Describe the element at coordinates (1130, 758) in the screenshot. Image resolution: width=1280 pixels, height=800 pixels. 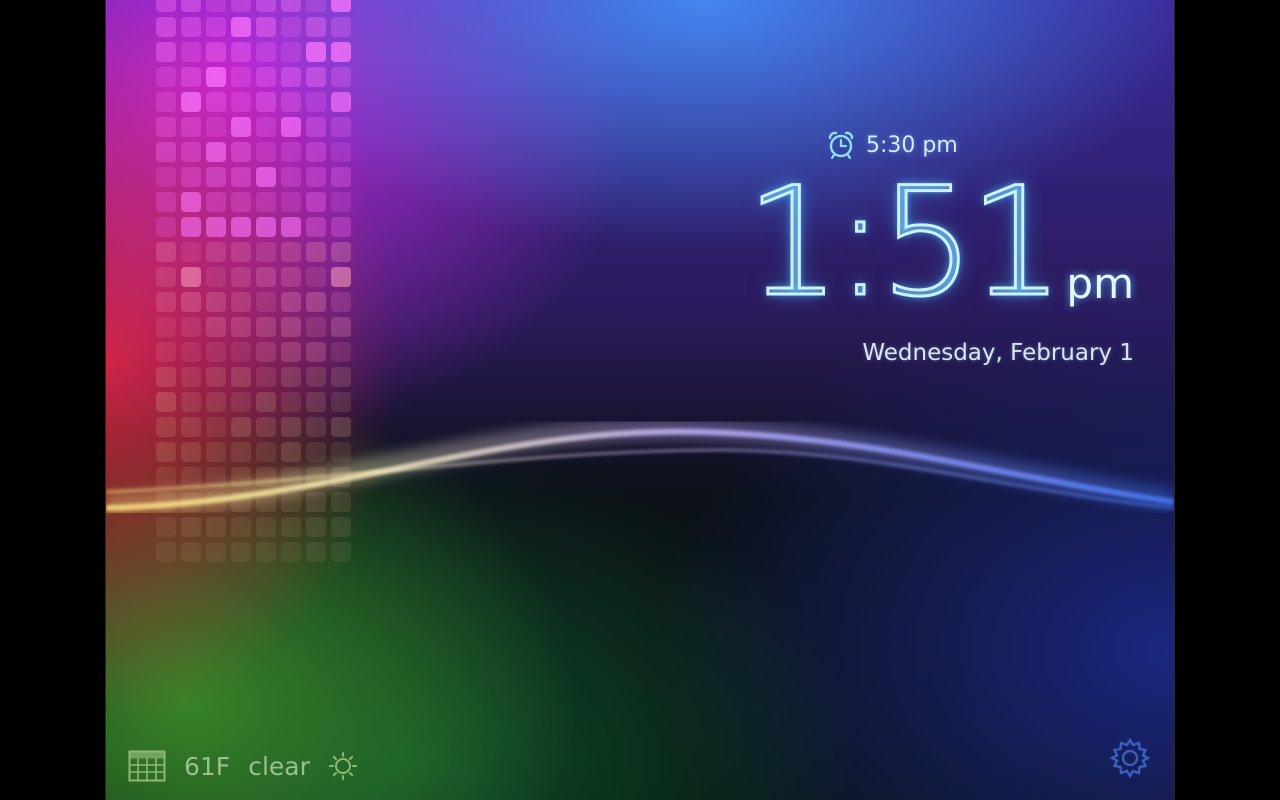
I see `gear-icon` at that location.